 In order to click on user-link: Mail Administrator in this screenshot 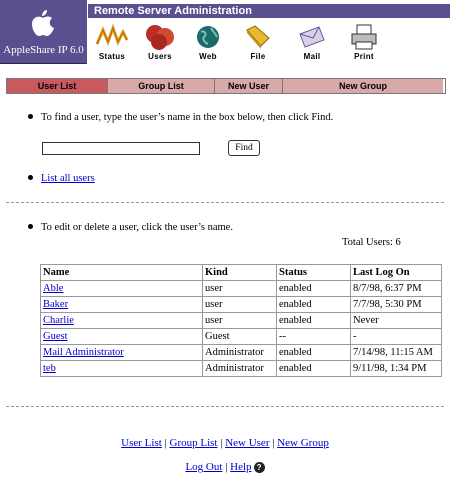, I will do `click(83, 352)`.